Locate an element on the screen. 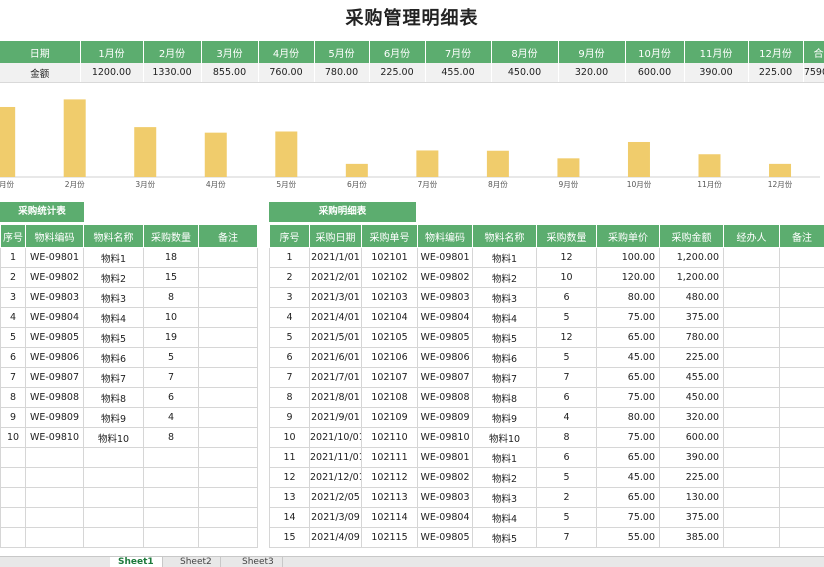 This screenshot has width=824, height=567. table-cell: 2021/7/01 is located at coordinates (336, 378).